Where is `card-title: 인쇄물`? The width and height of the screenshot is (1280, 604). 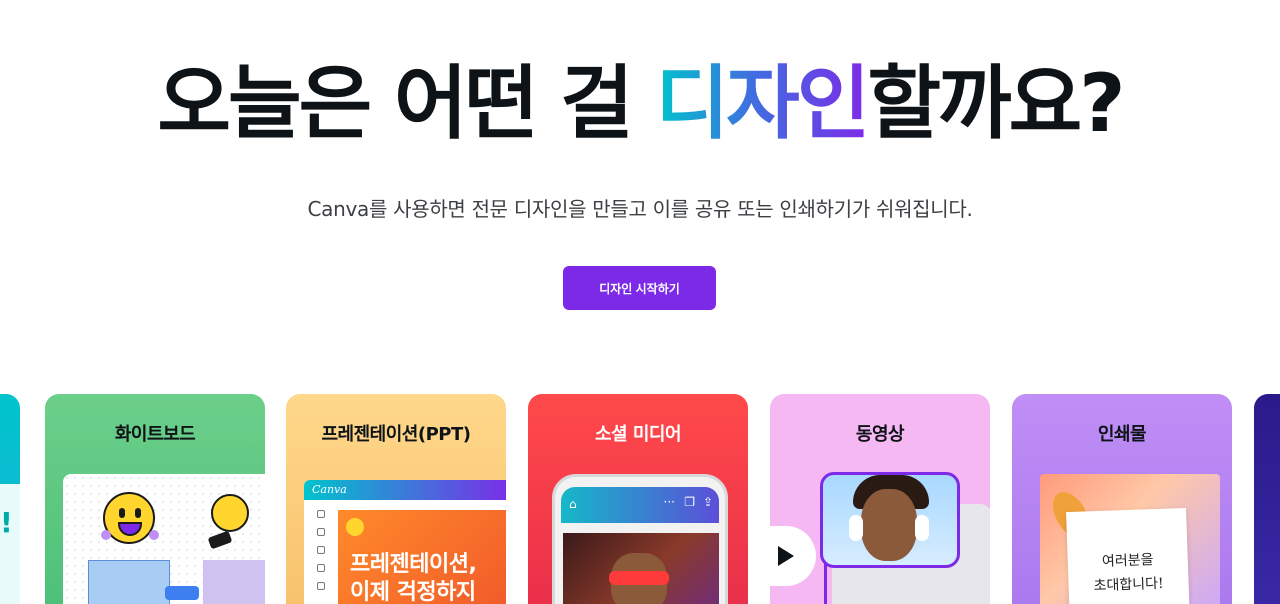 card-title: 인쇄물 is located at coordinates (1122, 434).